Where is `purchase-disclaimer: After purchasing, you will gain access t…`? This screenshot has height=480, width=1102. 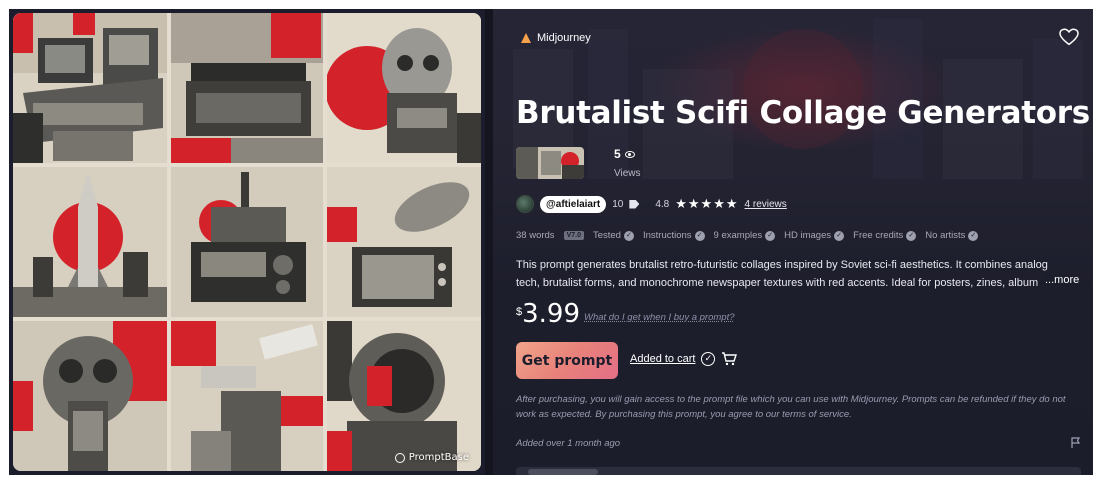 purchase-disclaimer: After purchasing, you will gain access t… is located at coordinates (791, 407).